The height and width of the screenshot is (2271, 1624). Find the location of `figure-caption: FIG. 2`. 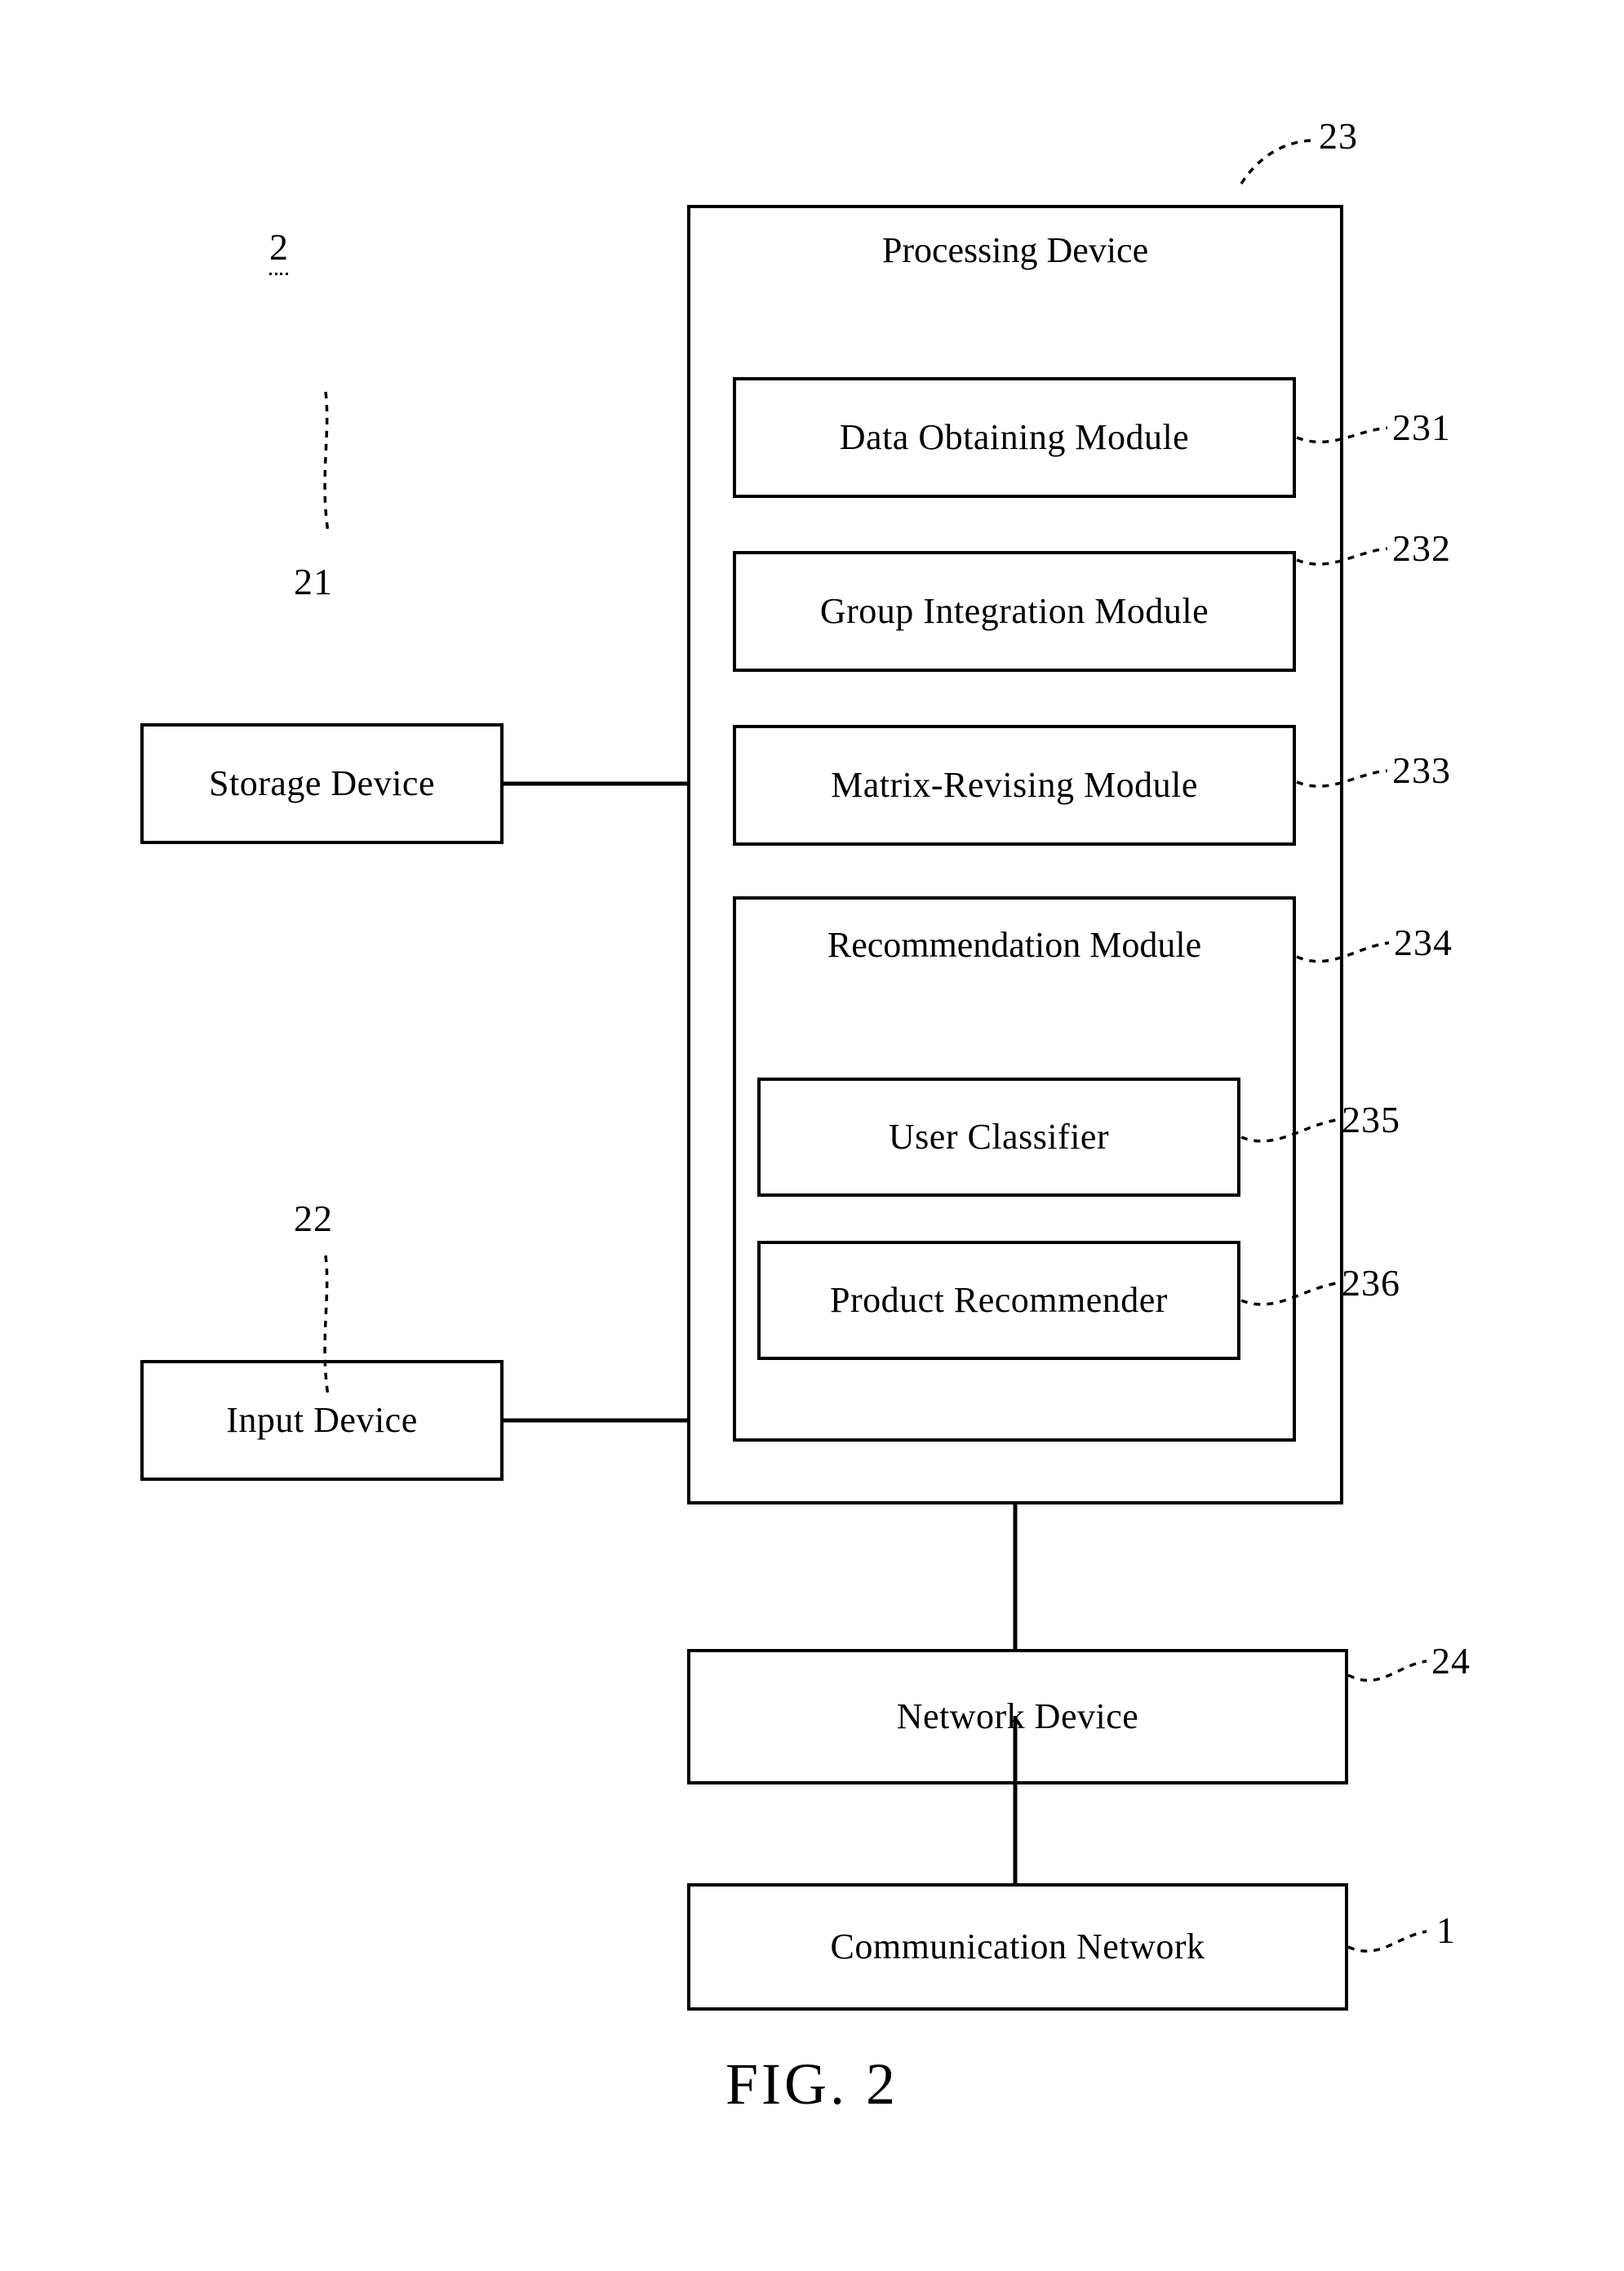

figure-caption: FIG. 2 is located at coordinates (812, 2084).